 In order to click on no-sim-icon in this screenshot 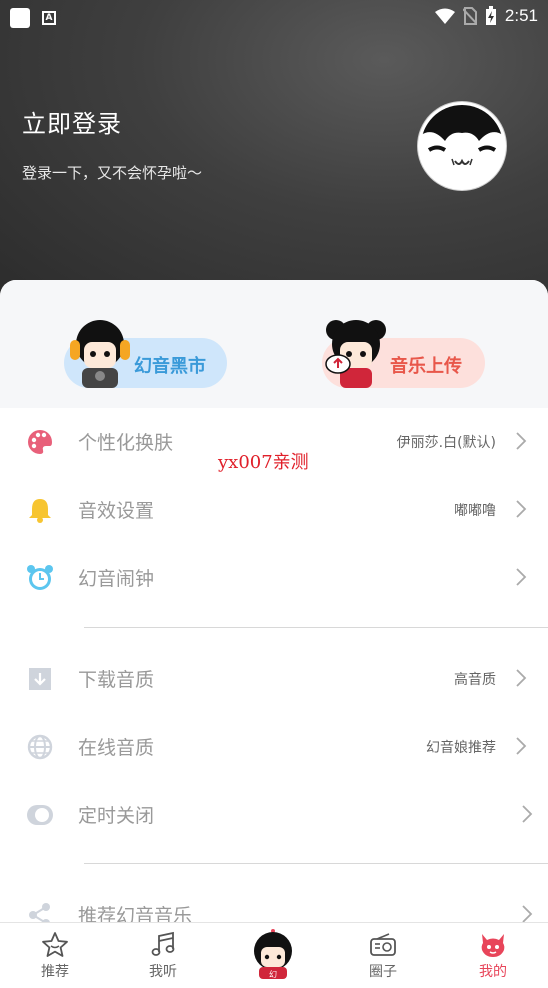, I will do `click(469, 16)`.